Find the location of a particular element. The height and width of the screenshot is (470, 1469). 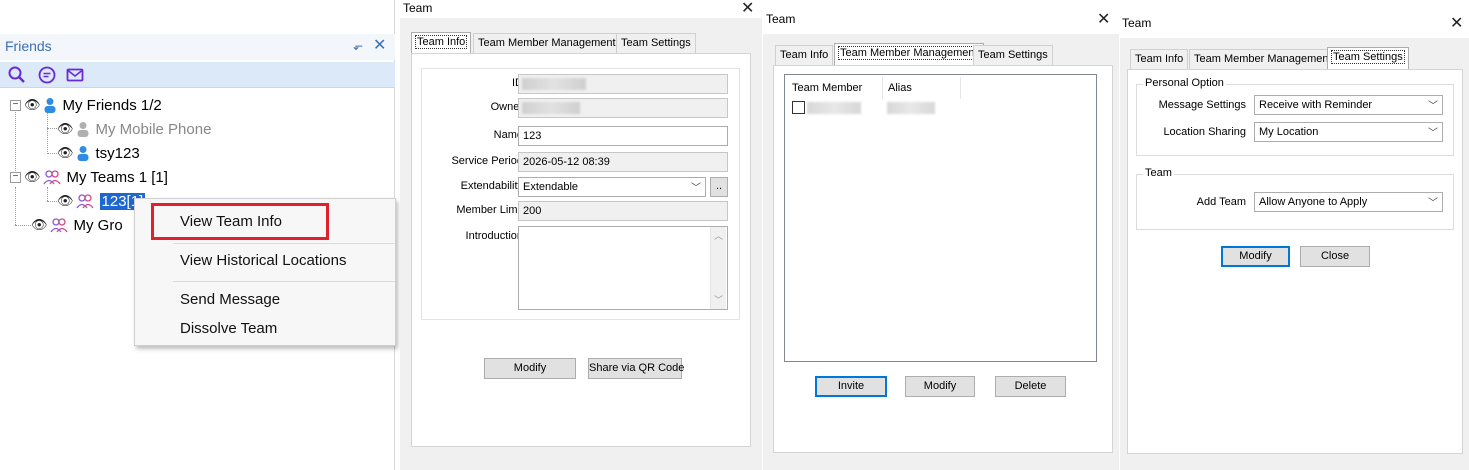

add-team-select: Allow Anyone to Apply ﹀ is located at coordinates (1348, 202).